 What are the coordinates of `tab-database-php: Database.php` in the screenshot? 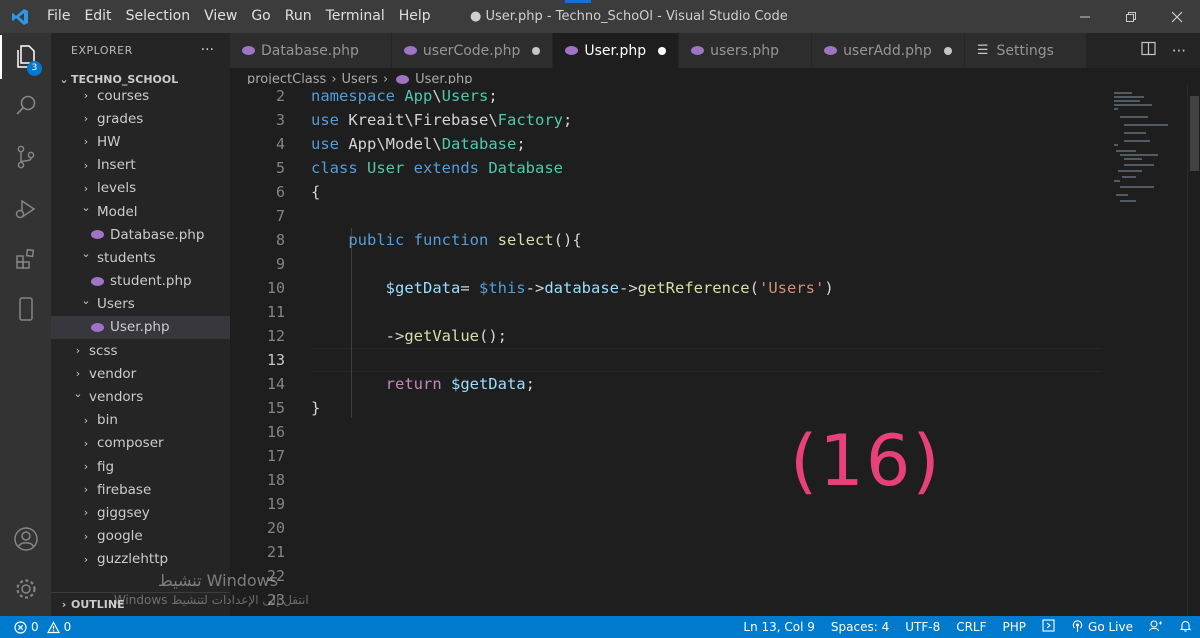 It's located at (311, 50).